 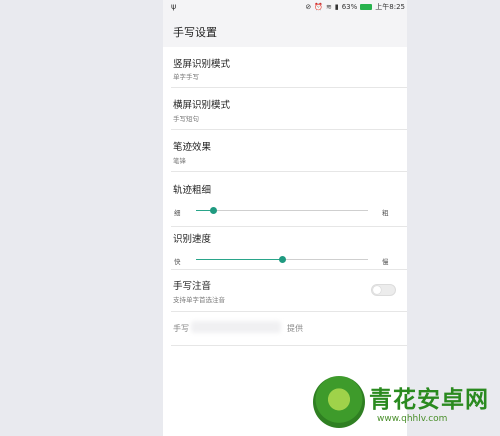 I want to click on slider-min-label: 细, so click(x=177, y=213).